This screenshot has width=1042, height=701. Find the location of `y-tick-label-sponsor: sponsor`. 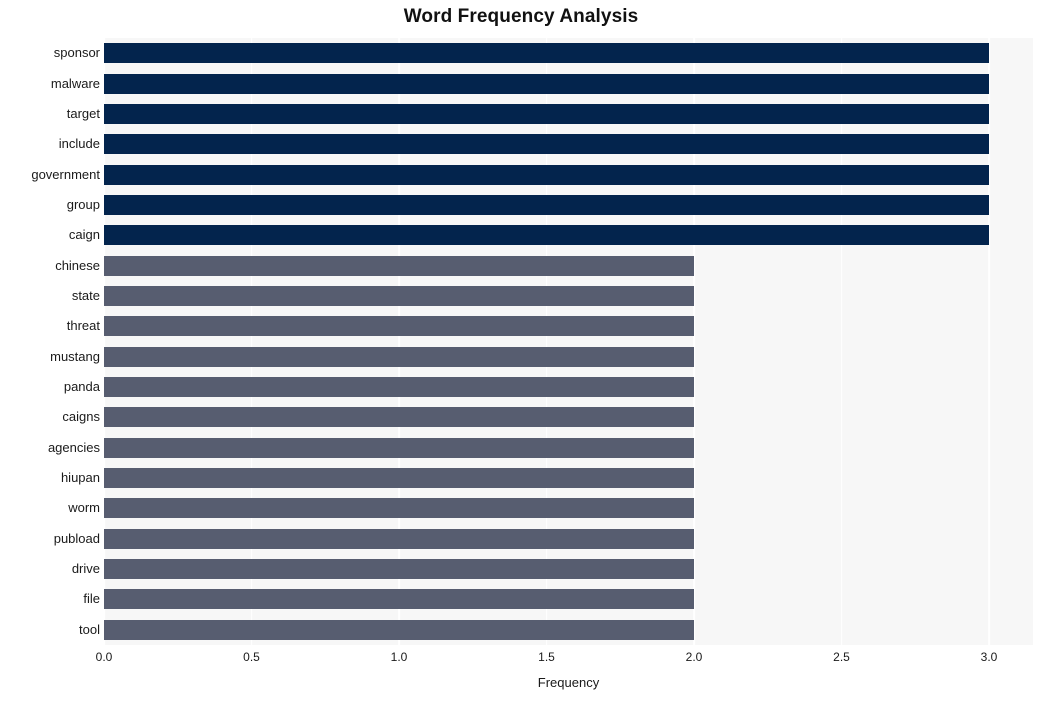

y-tick-label-sponsor: sponsor is located at coordinates (76, 53).